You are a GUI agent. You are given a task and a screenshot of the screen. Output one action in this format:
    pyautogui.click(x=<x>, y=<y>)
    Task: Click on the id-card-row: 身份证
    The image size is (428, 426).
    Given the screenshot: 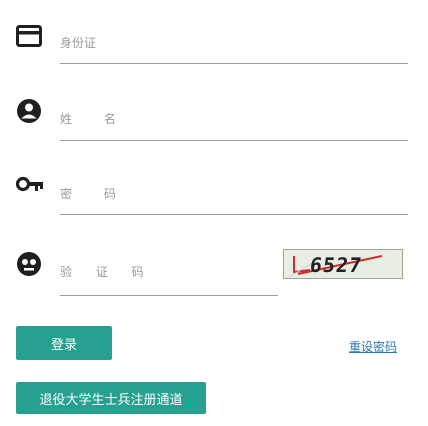 What is the action you would take?
    pyautogui.click(x=214, y=43)
    